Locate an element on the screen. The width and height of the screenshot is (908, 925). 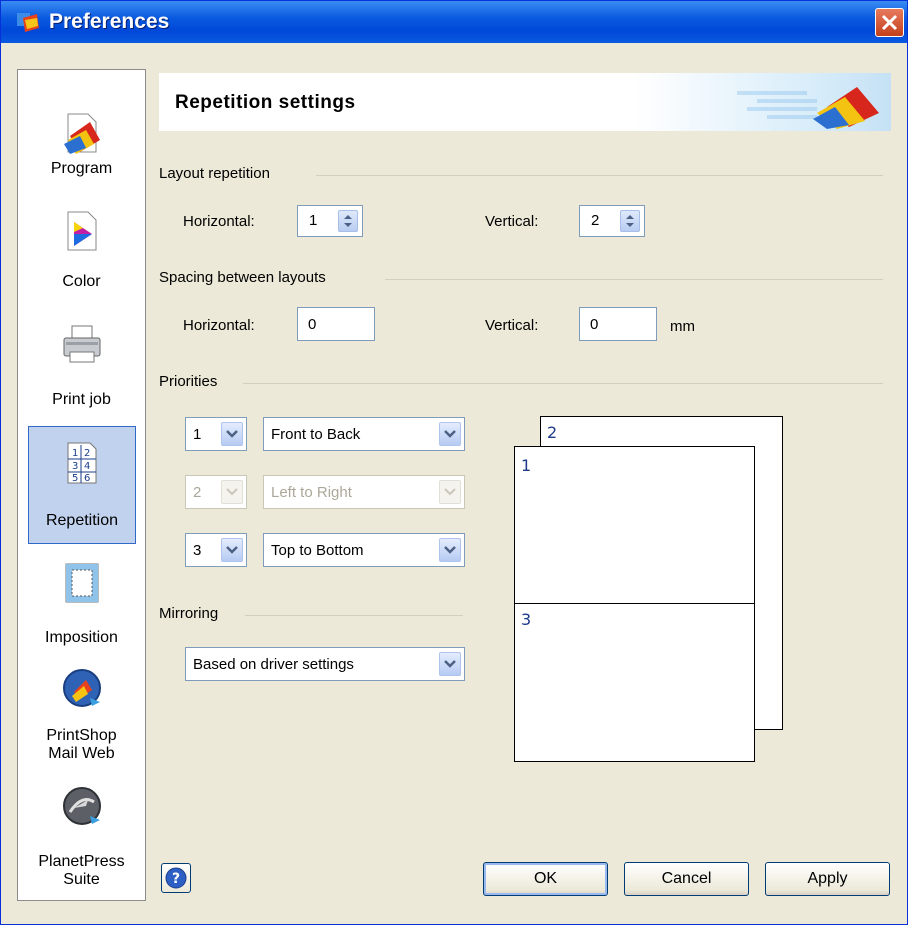
priority-3-number-select: 3 is located at coordinates (216, 550).